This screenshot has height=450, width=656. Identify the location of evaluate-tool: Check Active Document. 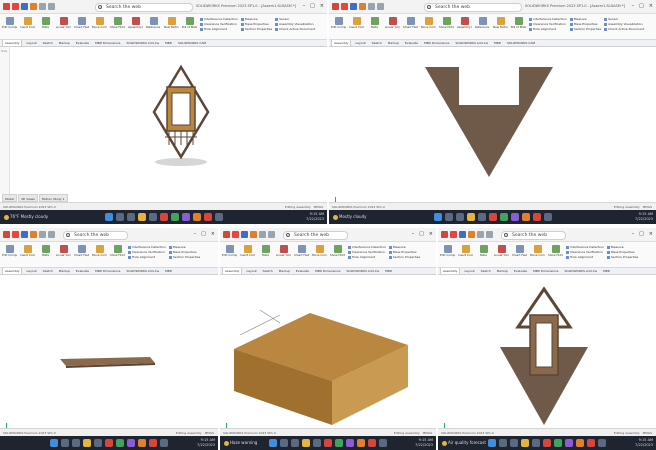
(295, 29).